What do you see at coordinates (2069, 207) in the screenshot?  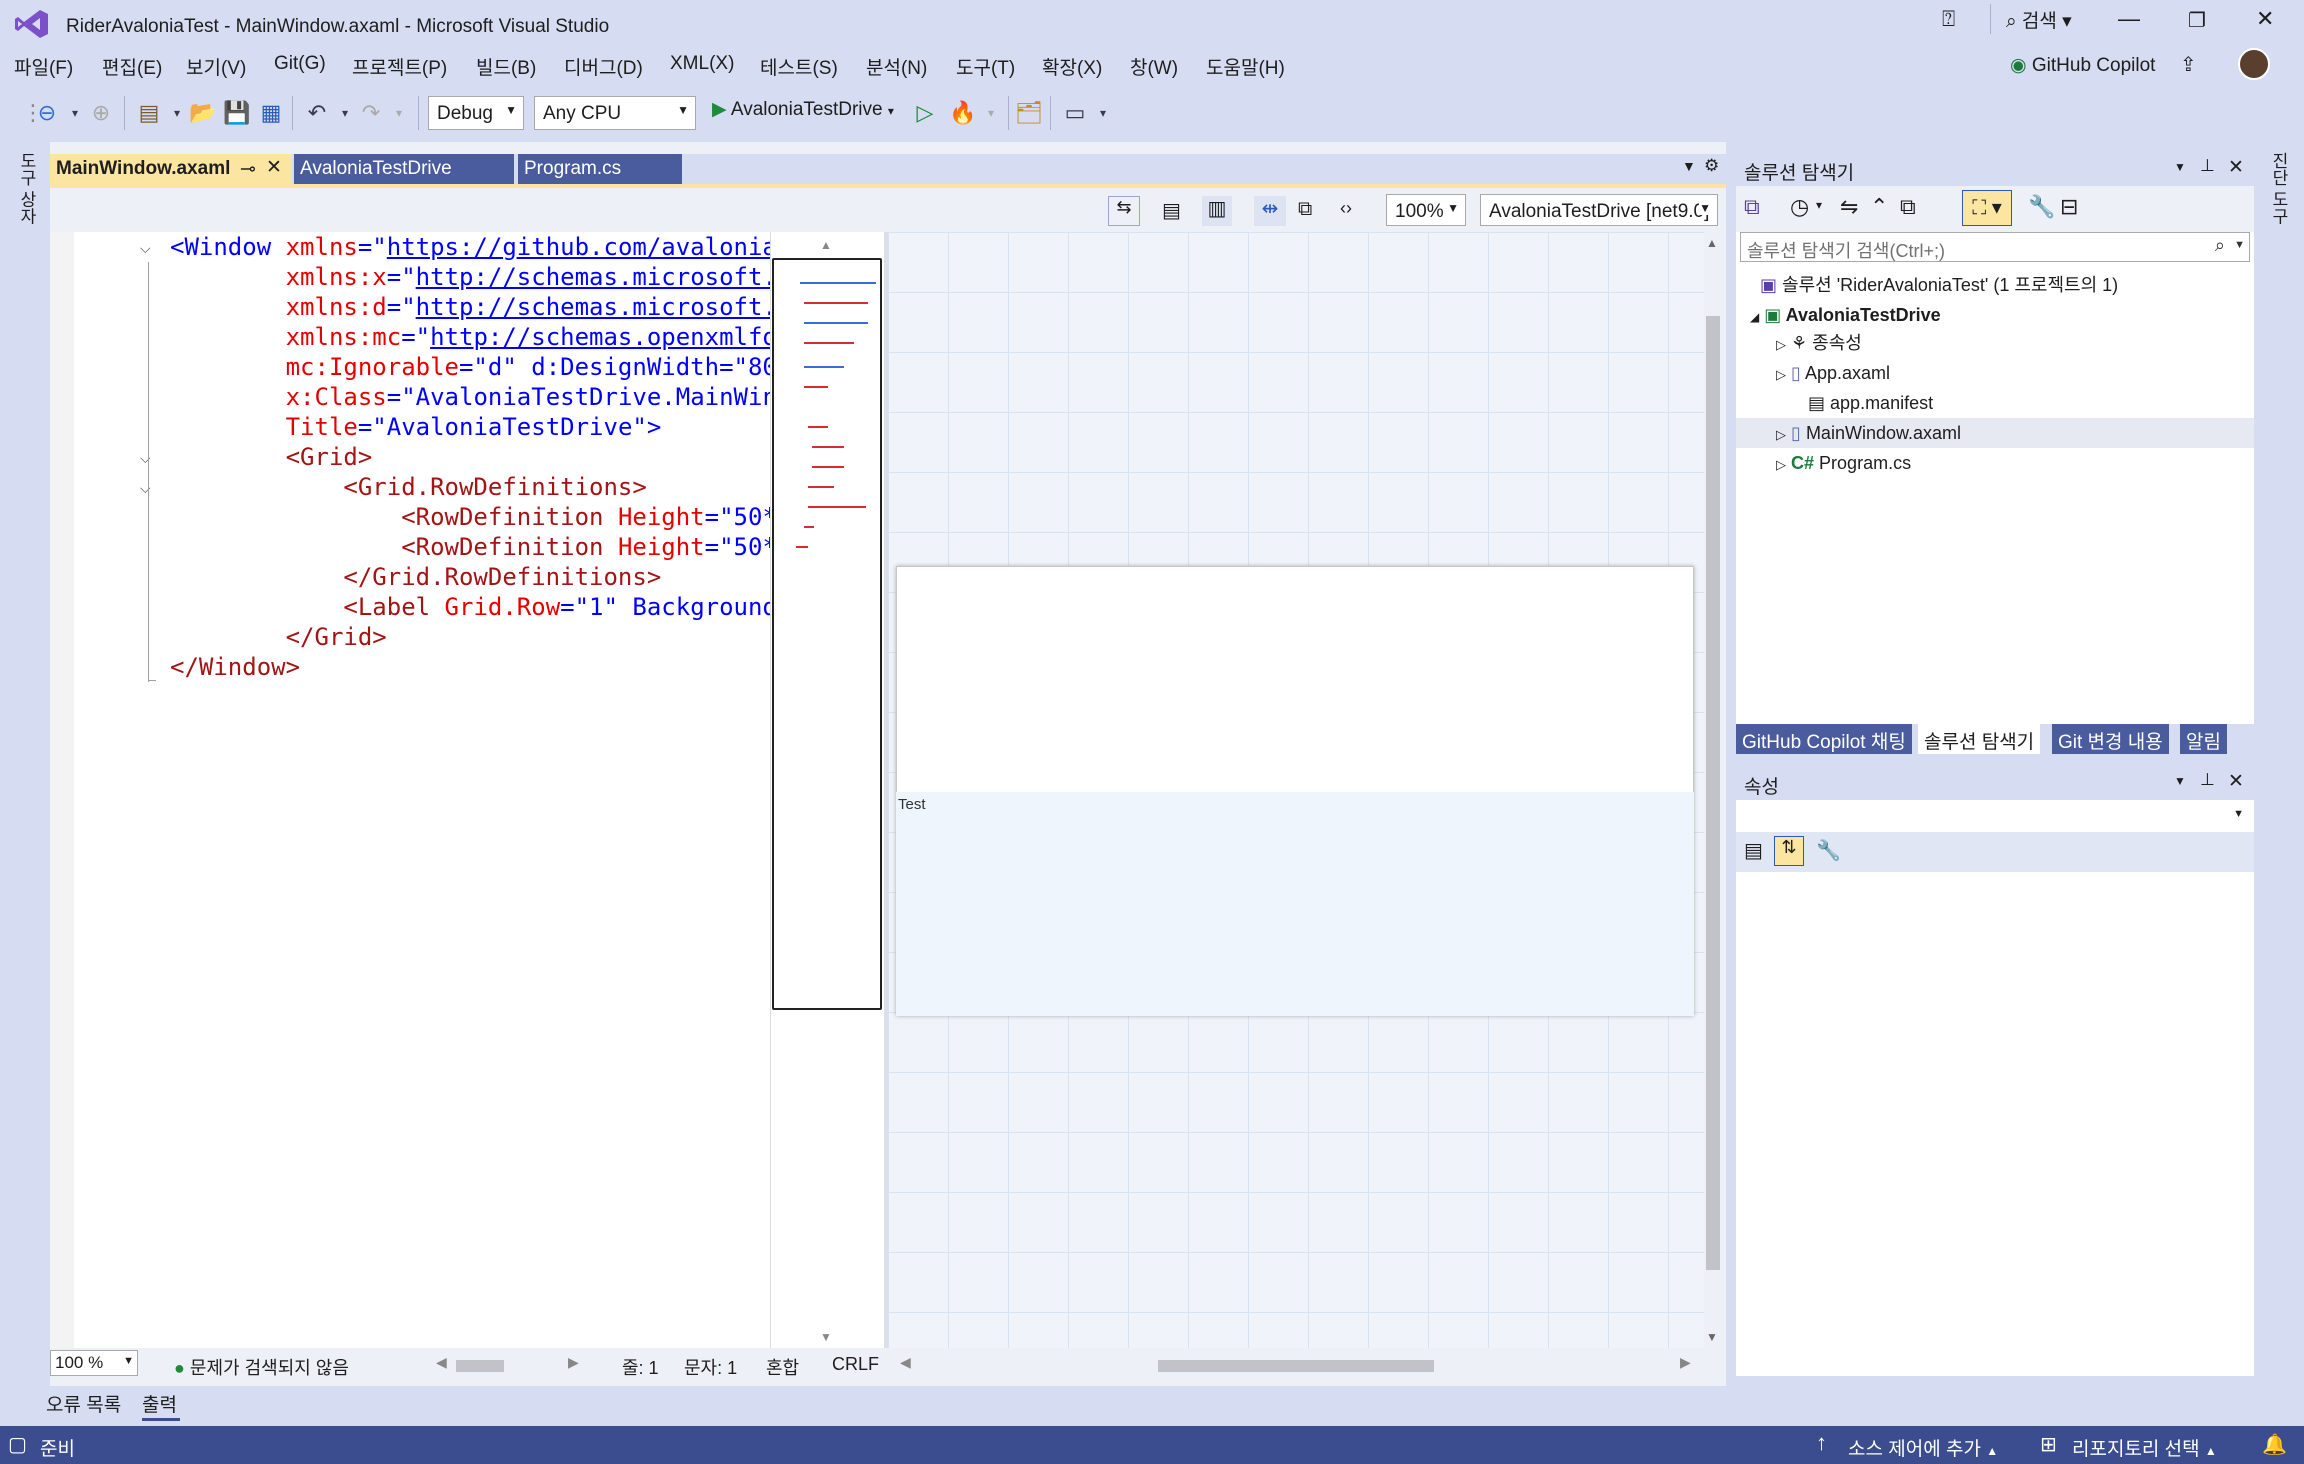 I see `preview-icon: ⊟` at bounding box center [2069, 207].